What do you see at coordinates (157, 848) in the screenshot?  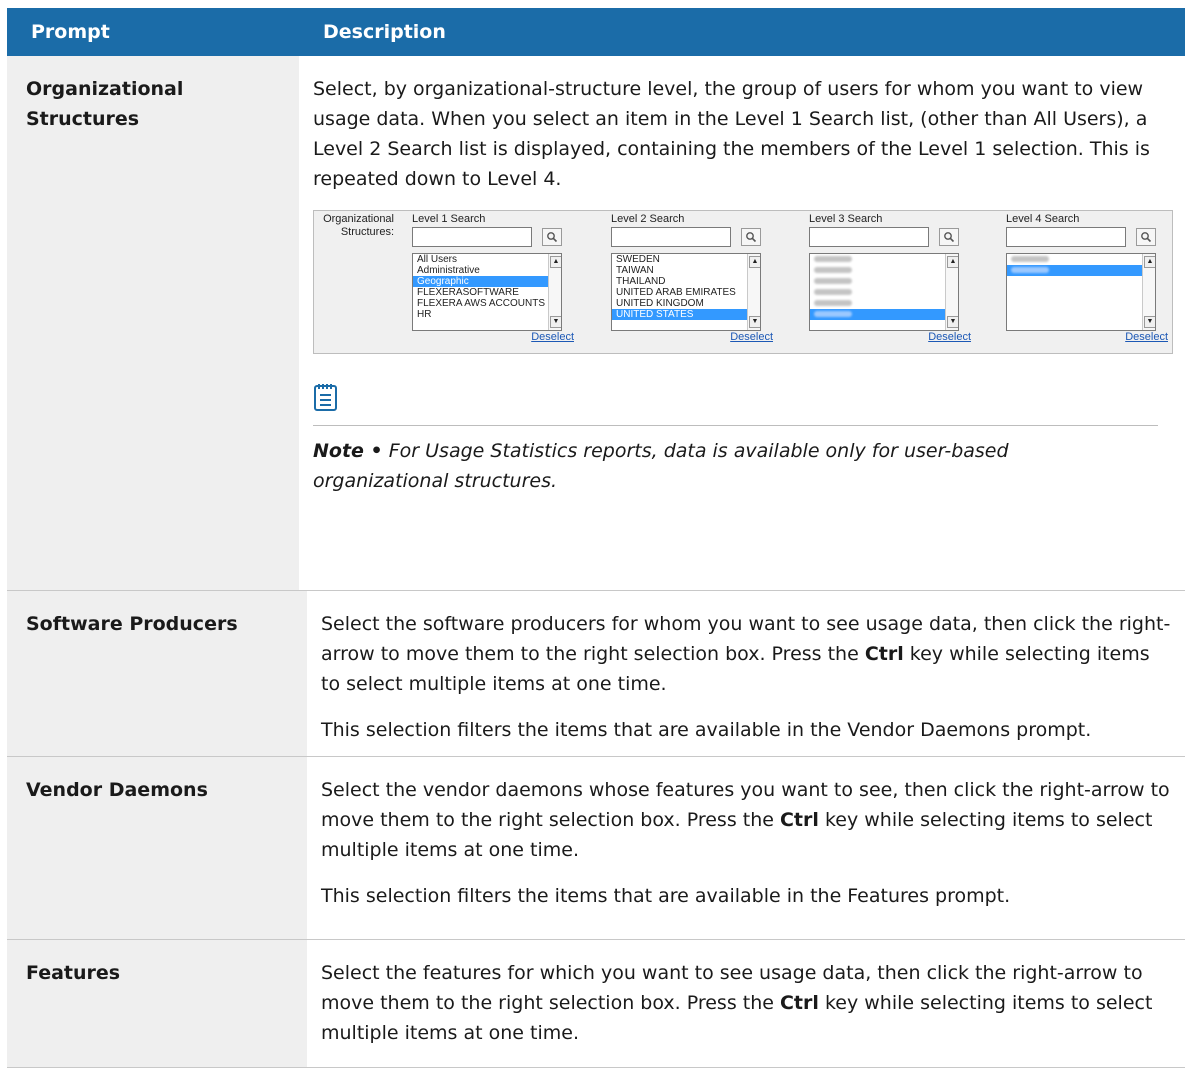 I see `prompt-name: Vendor Daemons` at bounding box center [157, 848].